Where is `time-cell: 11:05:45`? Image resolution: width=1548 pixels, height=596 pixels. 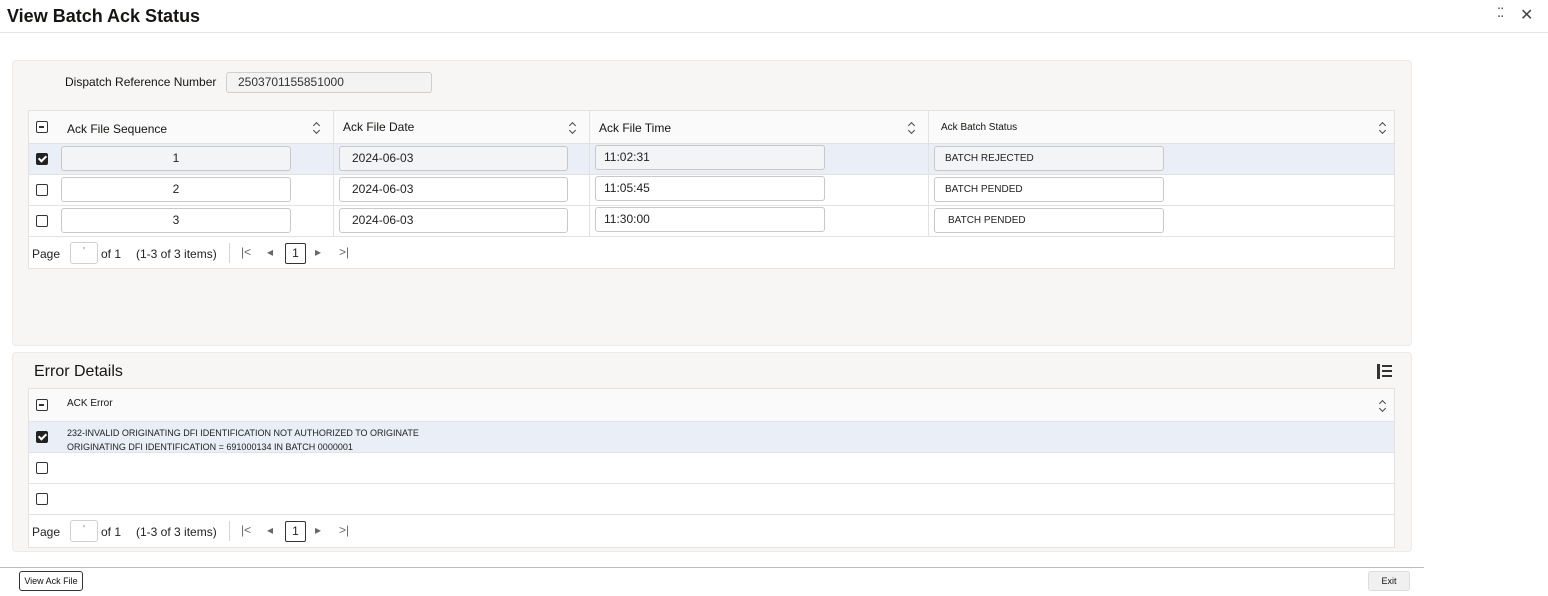
time-cell: 11:05:45 is located at coordinates (710, 188).